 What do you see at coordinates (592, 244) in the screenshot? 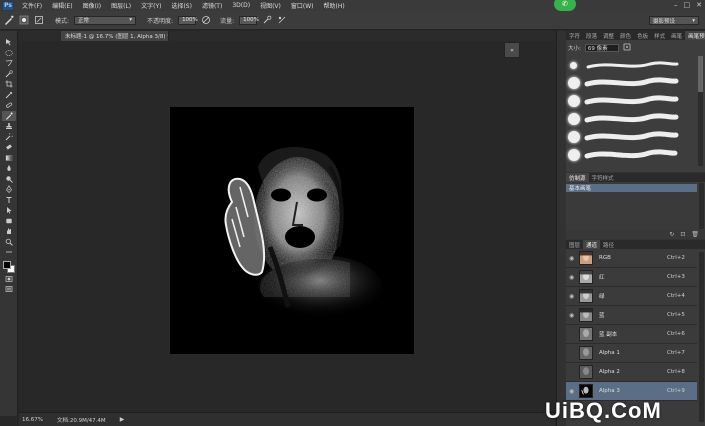
I see `tab-channels: 通道` at bounding box center [592, 244].